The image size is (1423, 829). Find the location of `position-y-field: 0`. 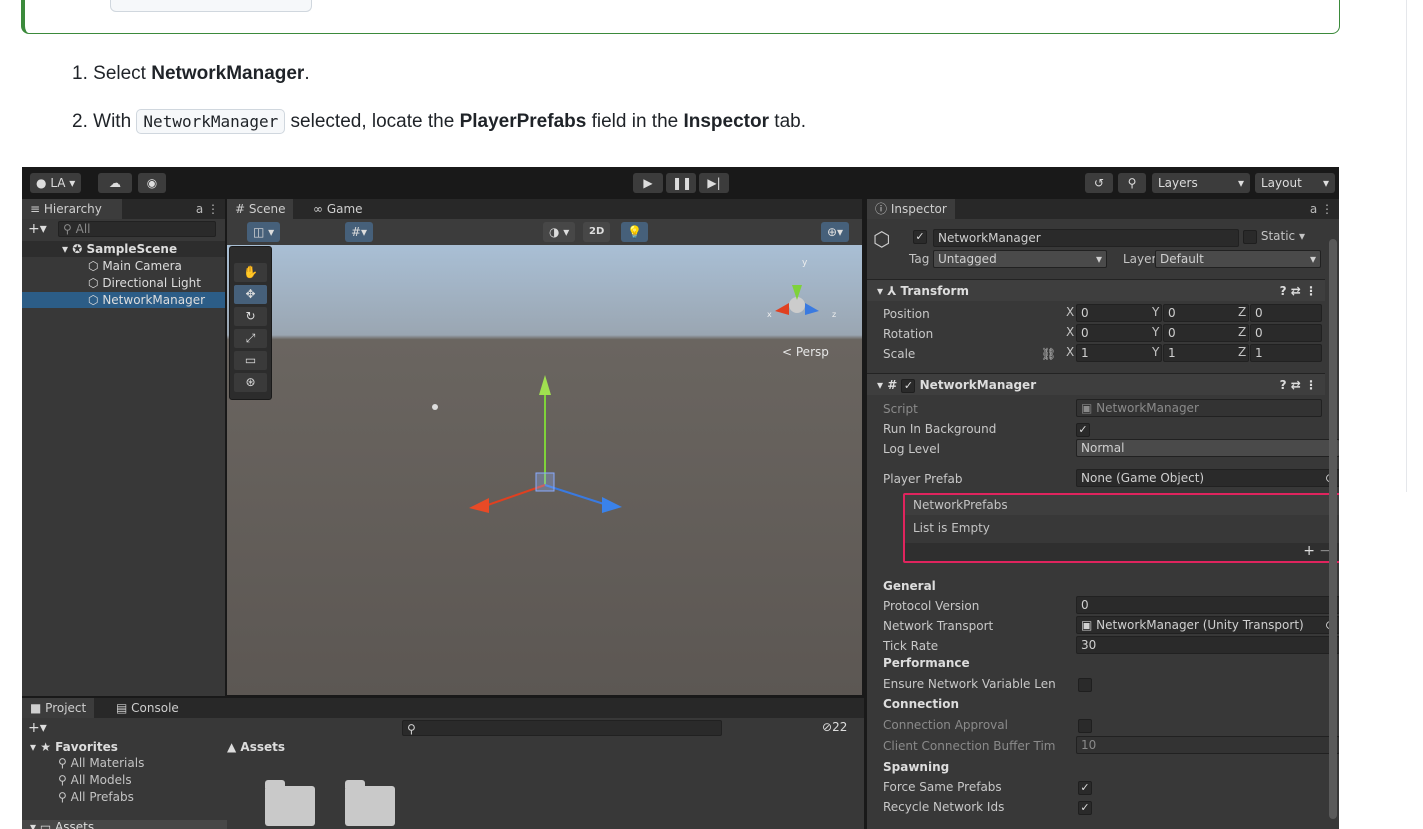

position-y-field: 0 is located at coordinates (1206, 313).